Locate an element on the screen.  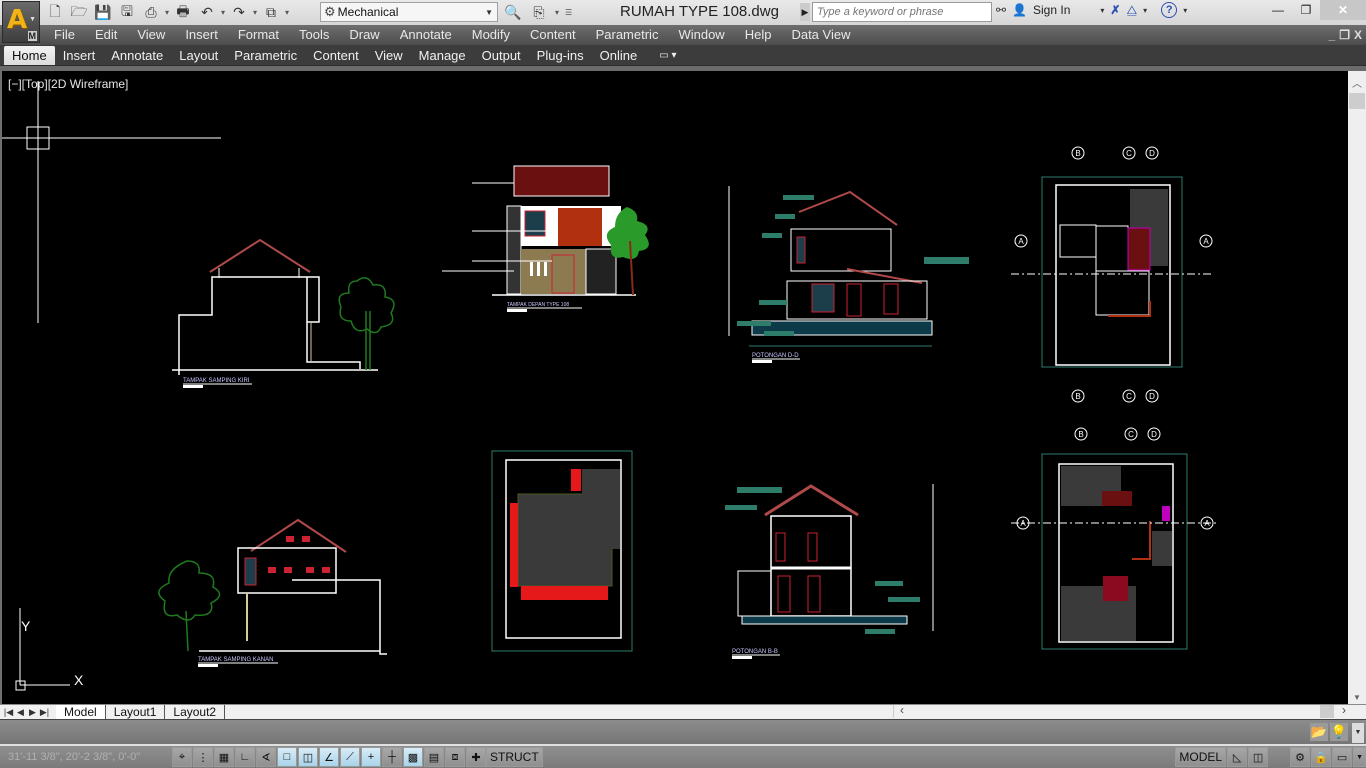
save-as-icon: 🖫 is located at coordinates (127, 13).